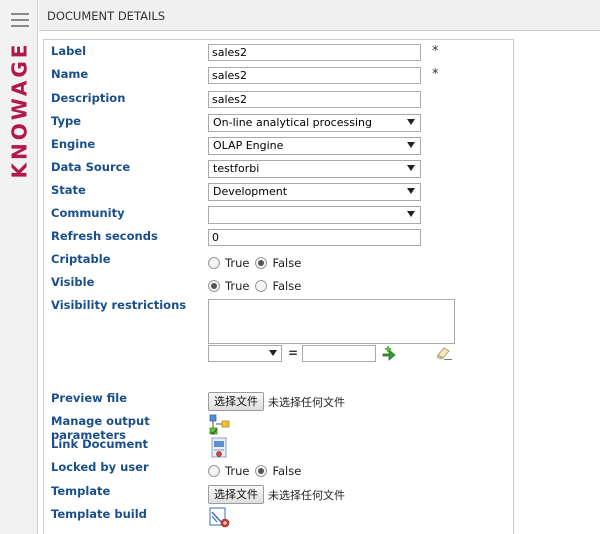 The height and width of the screenshot is (534, 600). Describe the element at coordinates (73, 144) in the screenshot. I see `engine-label: Engine` at that location.